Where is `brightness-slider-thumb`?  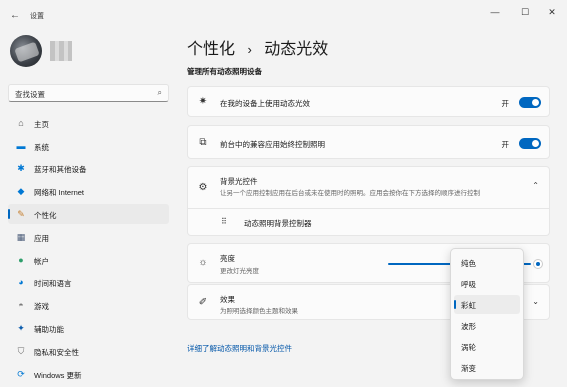
brightness-slider-thumb is located at coordinates (538, 264).